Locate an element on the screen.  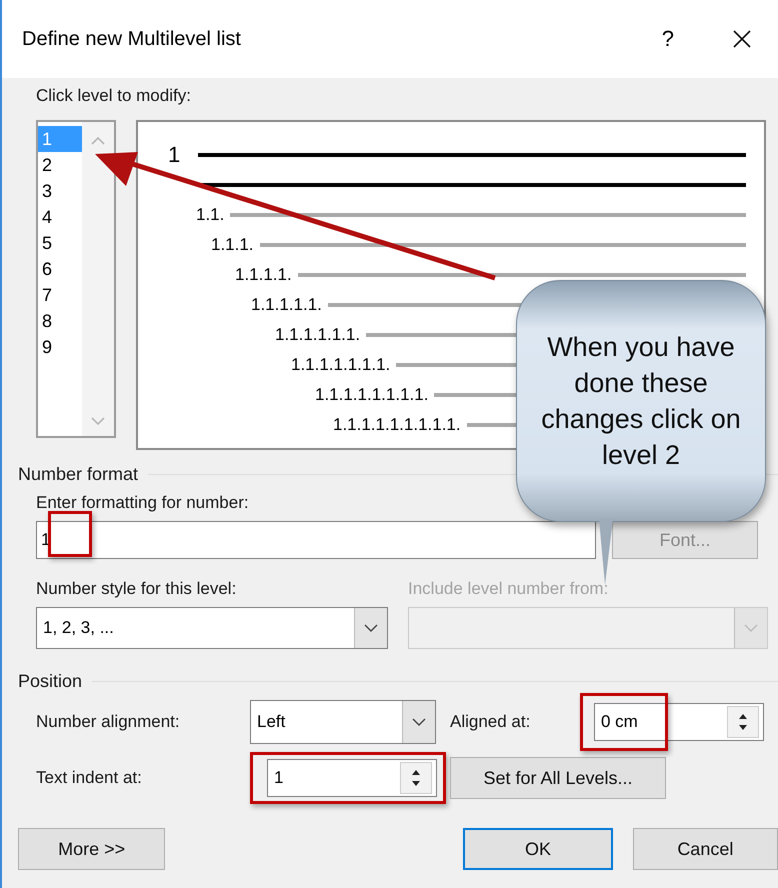
preview-number: 1.1.1.1.1.1. is located at coordinates (317, 335).